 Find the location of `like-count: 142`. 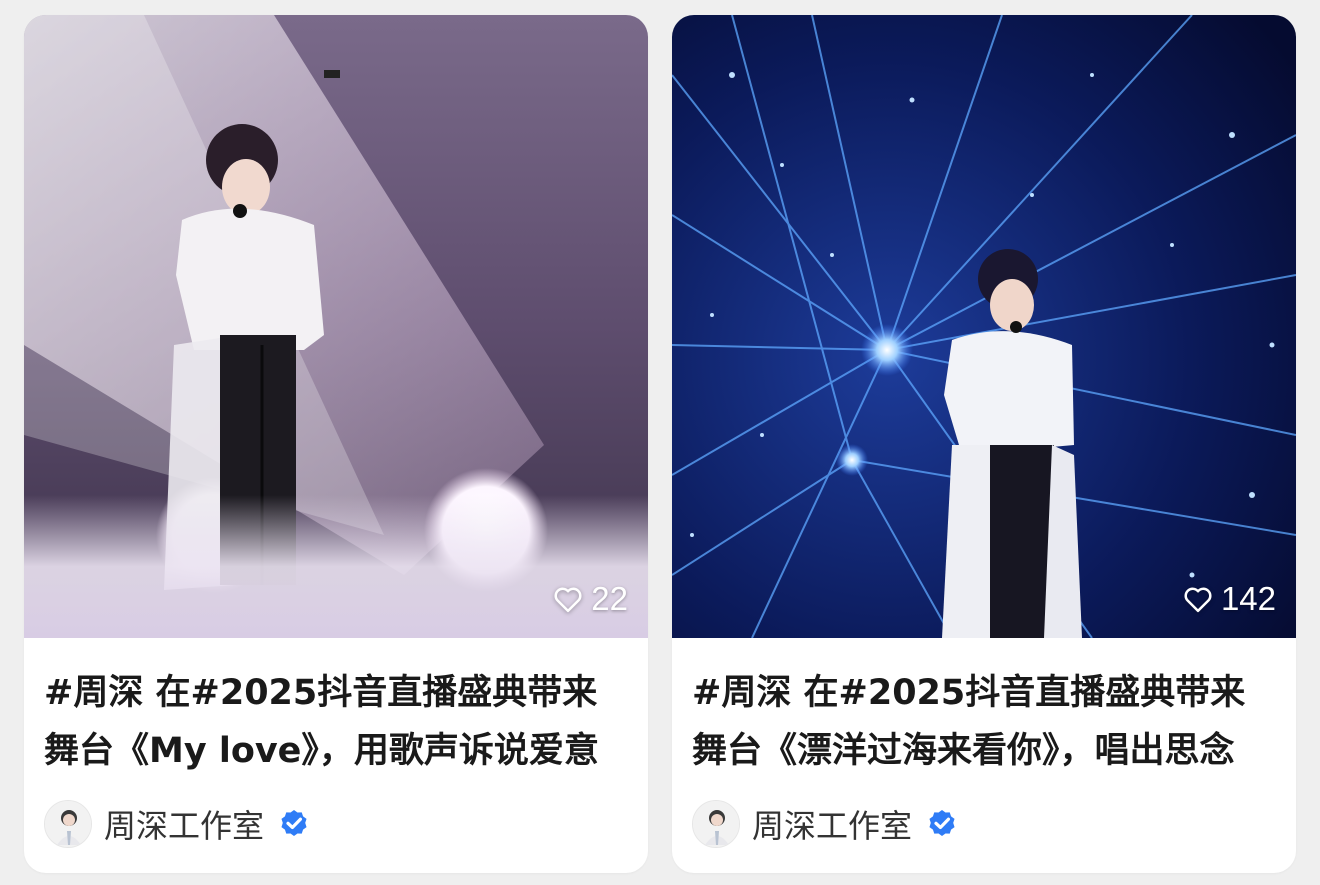

like-count: 142 is located at coordinates (1229, 599).